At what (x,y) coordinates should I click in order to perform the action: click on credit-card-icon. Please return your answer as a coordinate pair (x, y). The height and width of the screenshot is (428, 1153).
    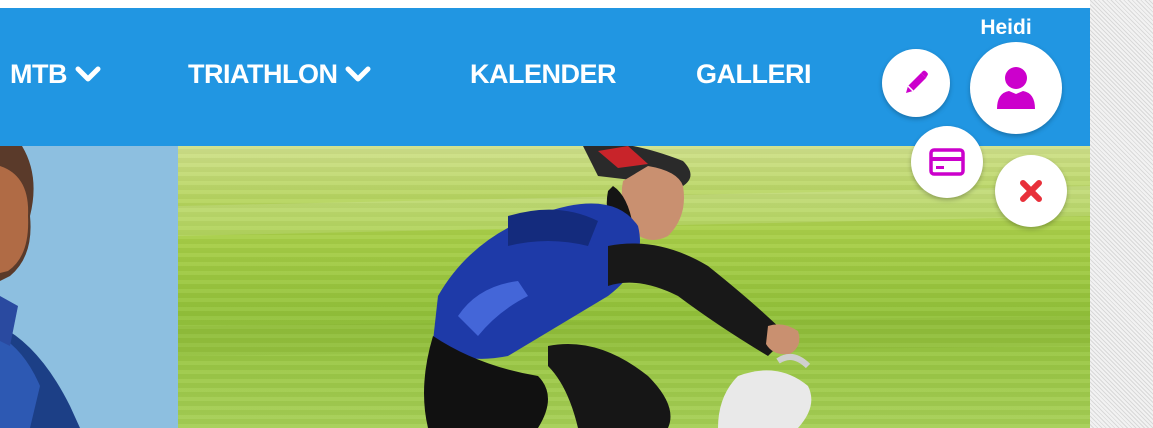
    Looking at the image, I should click on (947, 162).